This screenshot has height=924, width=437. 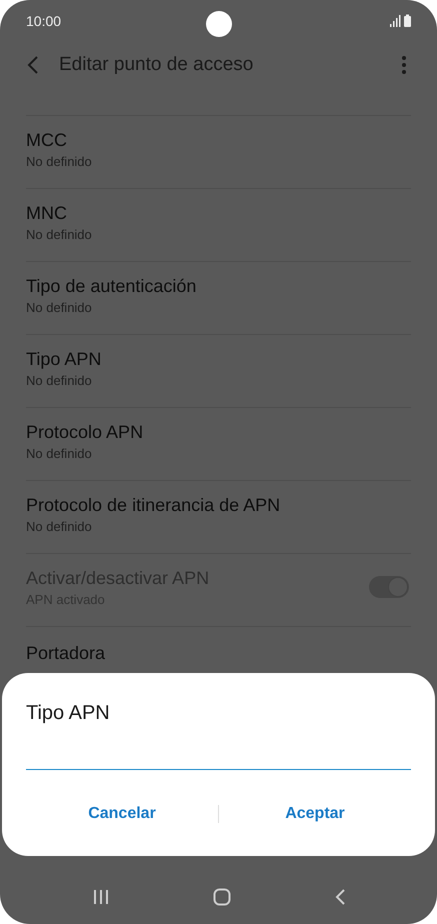 I want to click on camera-hole-icon, so click(x=219, y=24).